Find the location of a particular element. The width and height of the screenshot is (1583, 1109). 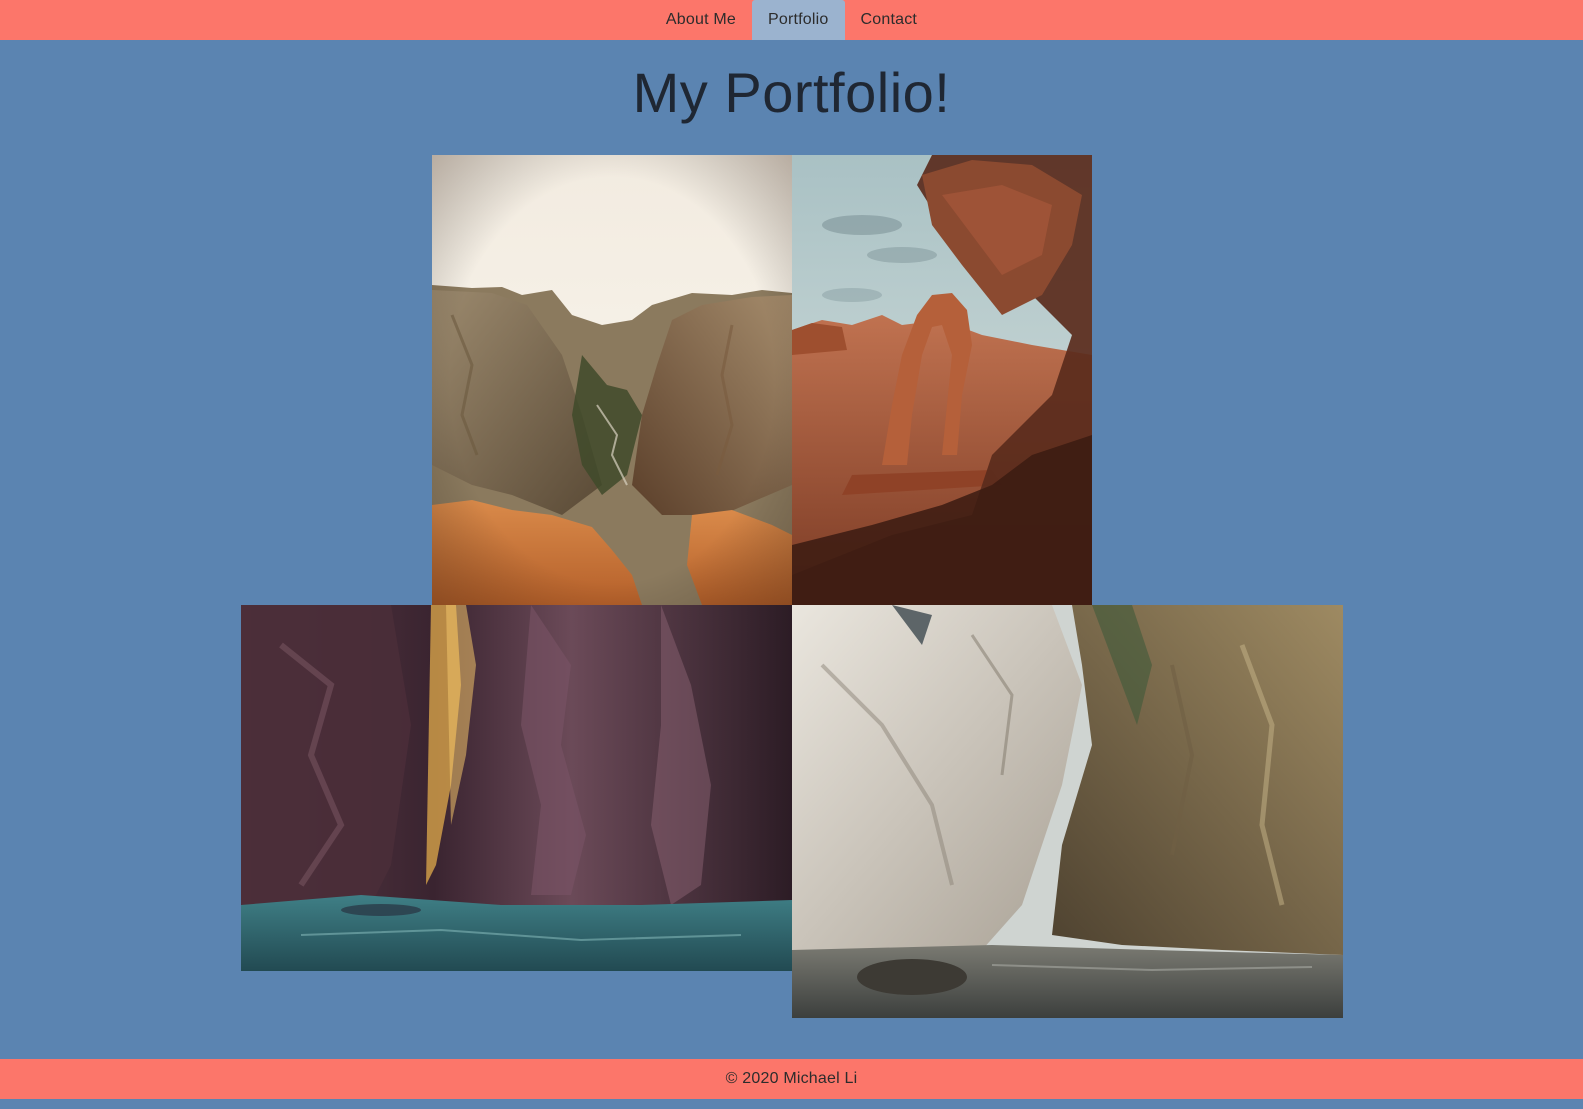

nav-link-contact: Contact is located at coordinates (889, 20).